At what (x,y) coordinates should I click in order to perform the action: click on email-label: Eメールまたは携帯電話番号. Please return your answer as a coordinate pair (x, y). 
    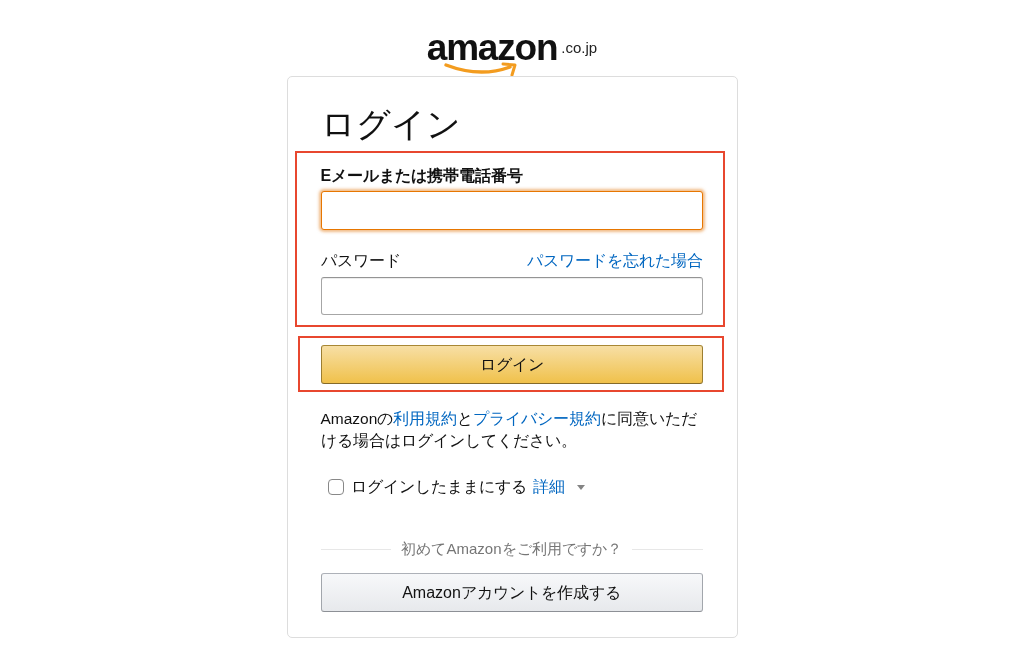
    Looking at the image, I should click on (422, 176).